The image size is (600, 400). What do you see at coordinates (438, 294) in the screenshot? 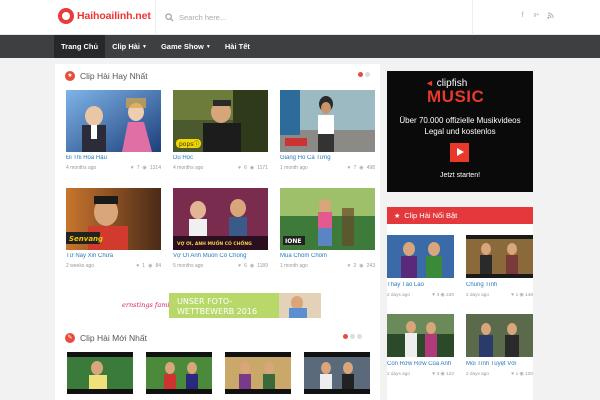
I see `like-count: 3` at bounding box center [438, 294].